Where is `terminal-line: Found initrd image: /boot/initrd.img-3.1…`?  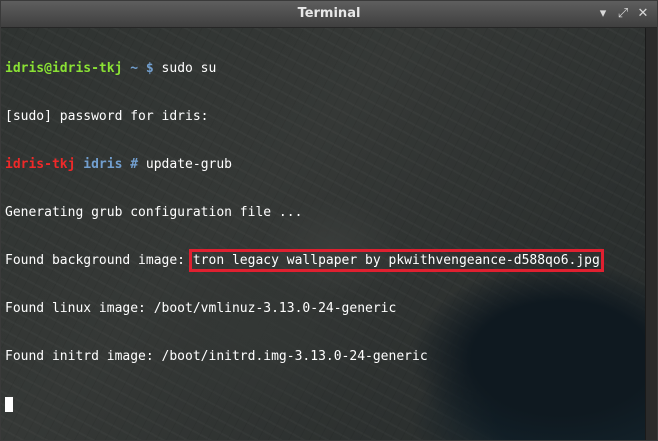
terminal-line: Found initrd image: /boot/initrd.img-3.1… is located at coordinates (325, 357).